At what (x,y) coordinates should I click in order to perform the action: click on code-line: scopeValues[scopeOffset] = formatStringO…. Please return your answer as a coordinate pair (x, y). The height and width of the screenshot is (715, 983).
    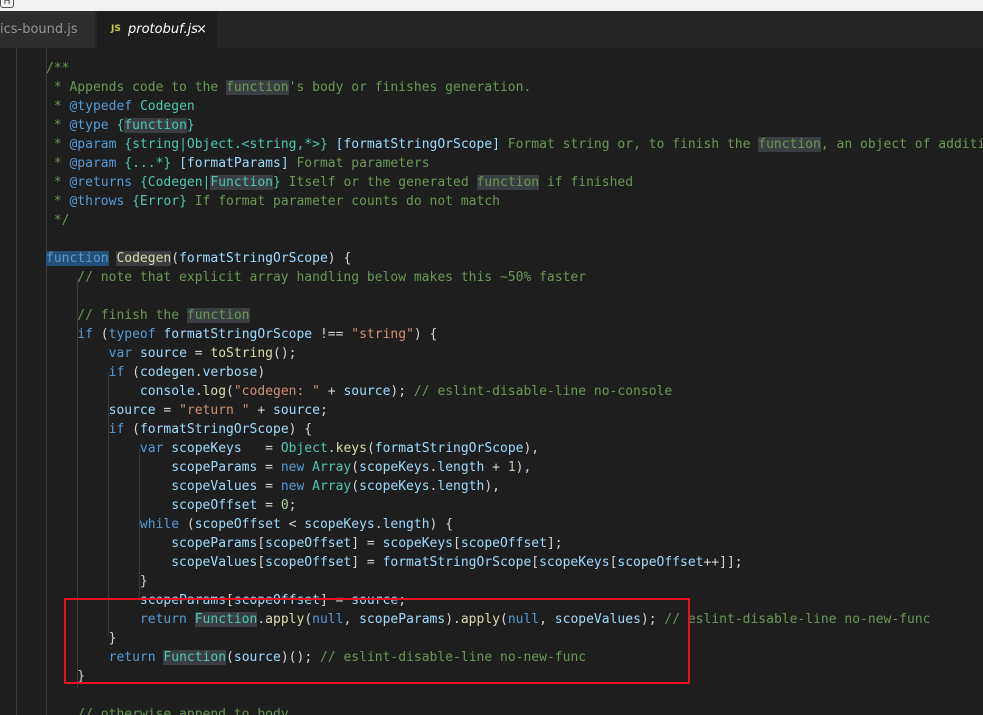
    Looking at the image, I should click on (457, 562).